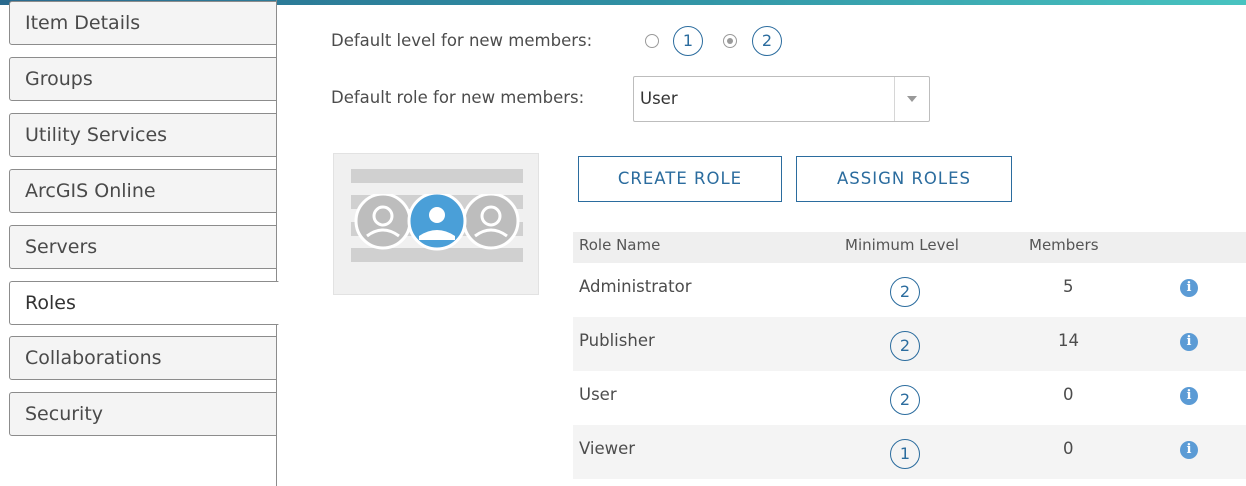  I want to click on assign-roles-button: ASSIGN ROLES, so click(904, 179).